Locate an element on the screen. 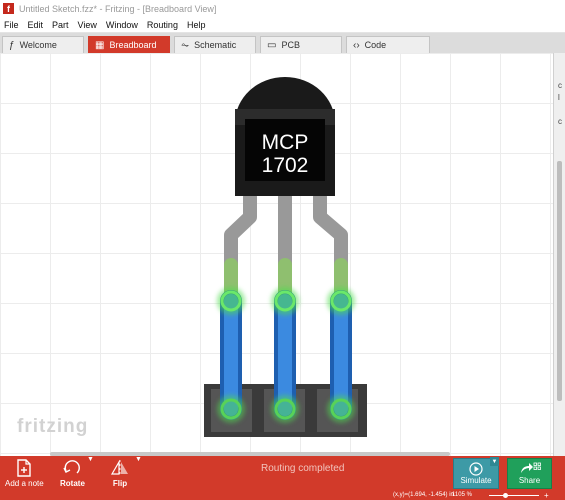 The width and height of the screenshot is (565, 500). menu-window: Window is located at coordinates (122, 25).